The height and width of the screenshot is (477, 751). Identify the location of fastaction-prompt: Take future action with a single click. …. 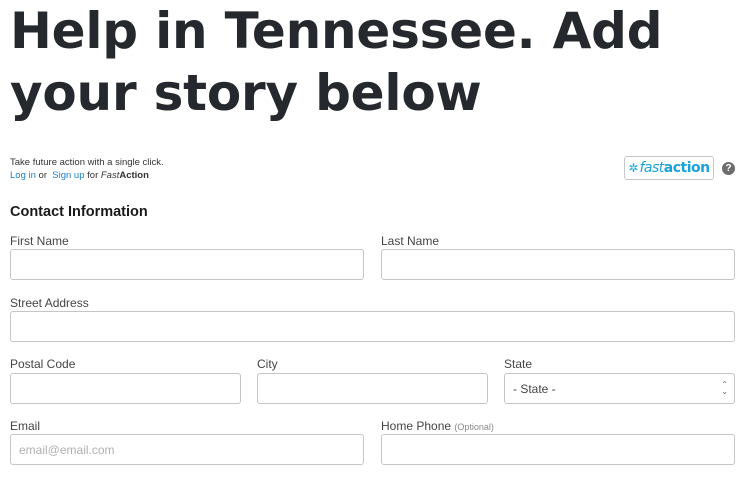
(87, 169).